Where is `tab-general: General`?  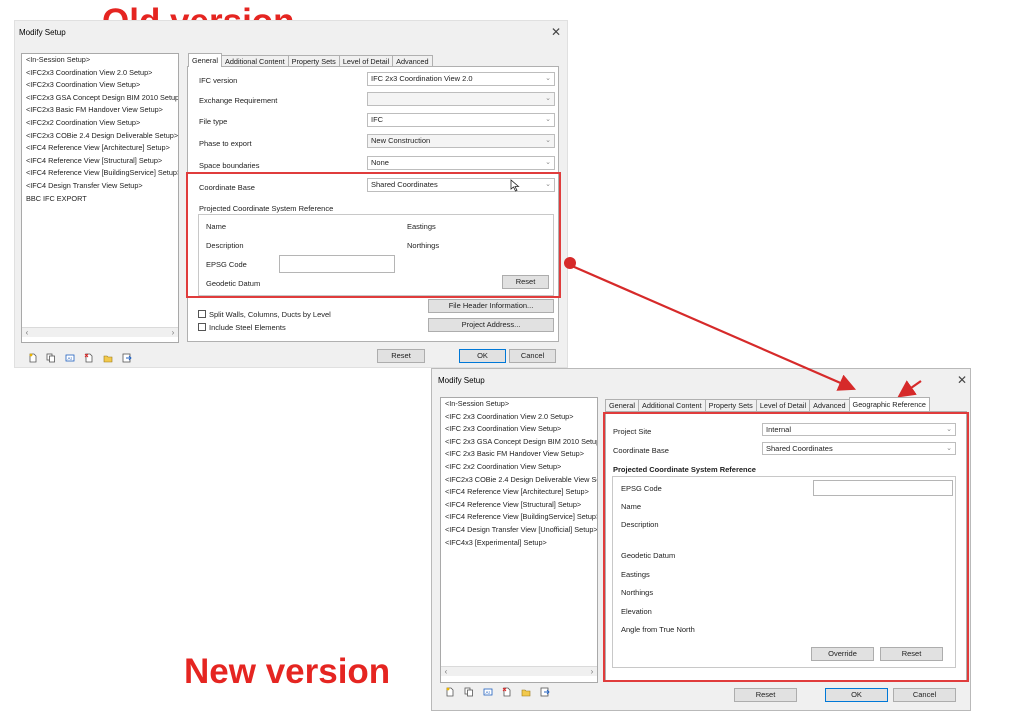
tab-general: General is located at coordinates (205, 60).